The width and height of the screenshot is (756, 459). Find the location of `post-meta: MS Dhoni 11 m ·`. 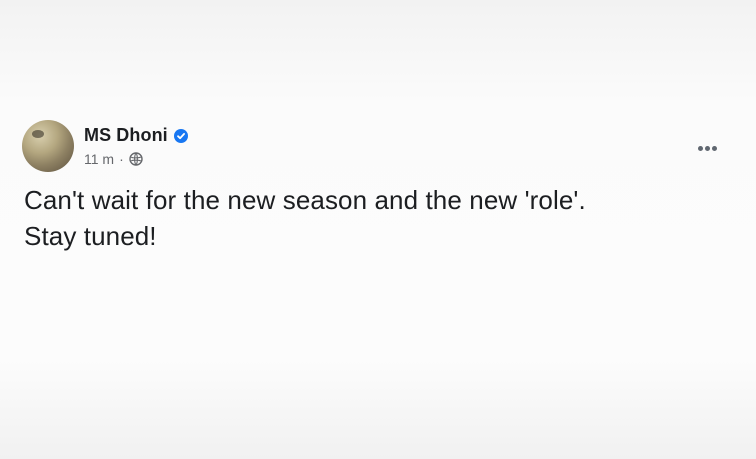

post-meta: MS Dhoni 11 m · is located at coordinates (136, 146).